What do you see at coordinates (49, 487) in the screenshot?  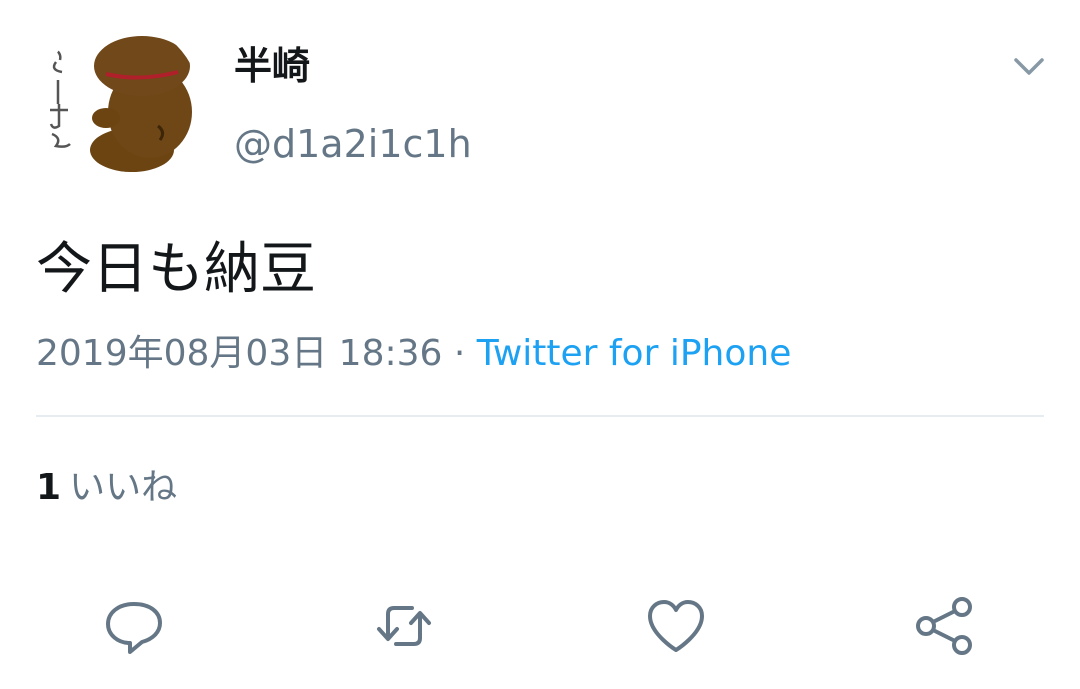 I see `likes-count: 1` at bounding box center [49, 487].